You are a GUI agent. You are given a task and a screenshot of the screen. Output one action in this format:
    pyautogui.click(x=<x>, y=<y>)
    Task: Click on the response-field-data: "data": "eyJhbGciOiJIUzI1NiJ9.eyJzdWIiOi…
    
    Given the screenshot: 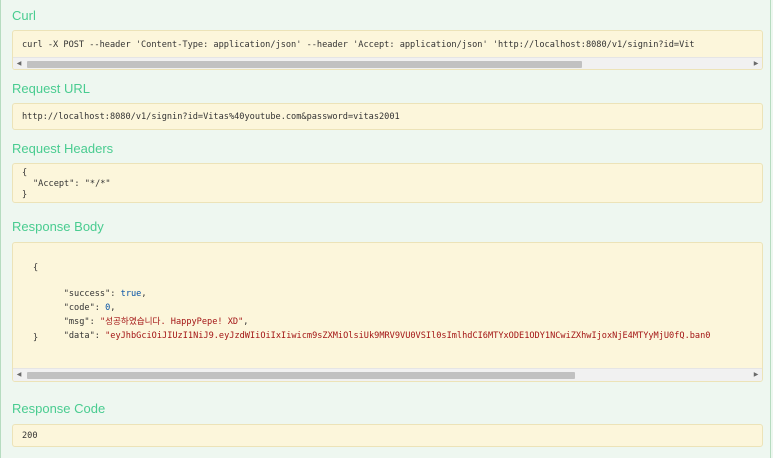 What is the action you would take?
    pyautogui.click(x=377, y=336)
    